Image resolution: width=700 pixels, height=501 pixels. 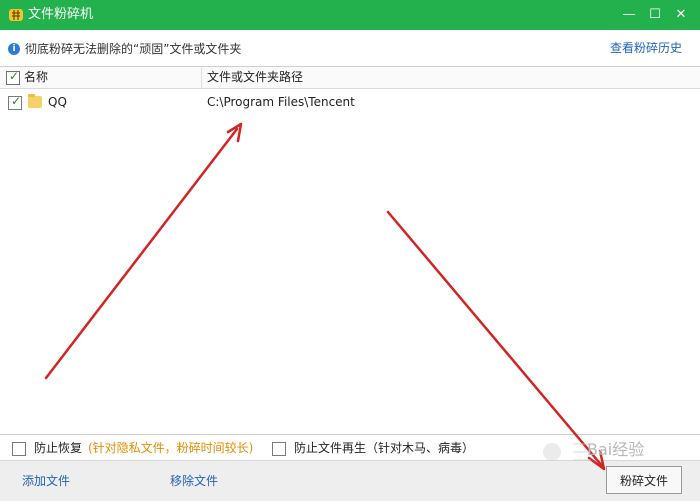 I want to click on maximize-button: ☐, so click(x=655, y=15).